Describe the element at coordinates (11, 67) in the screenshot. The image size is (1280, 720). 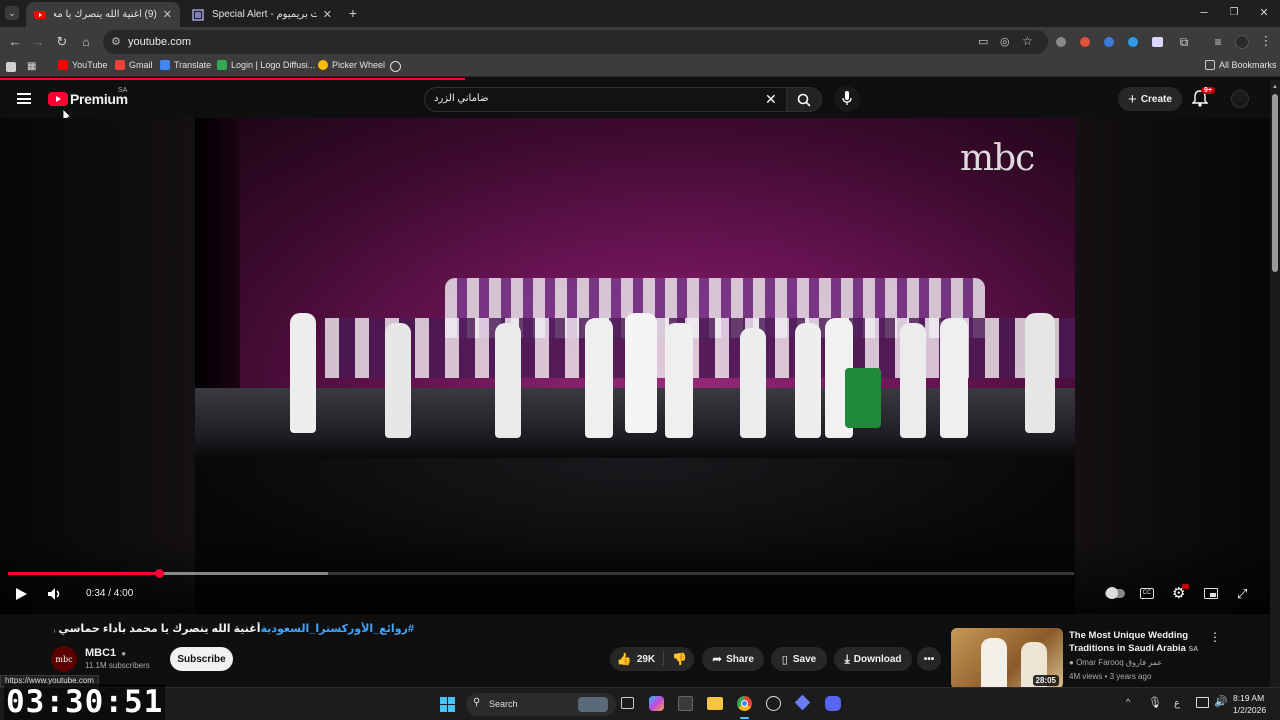
I see `bookmark-apps-icon` at that location.